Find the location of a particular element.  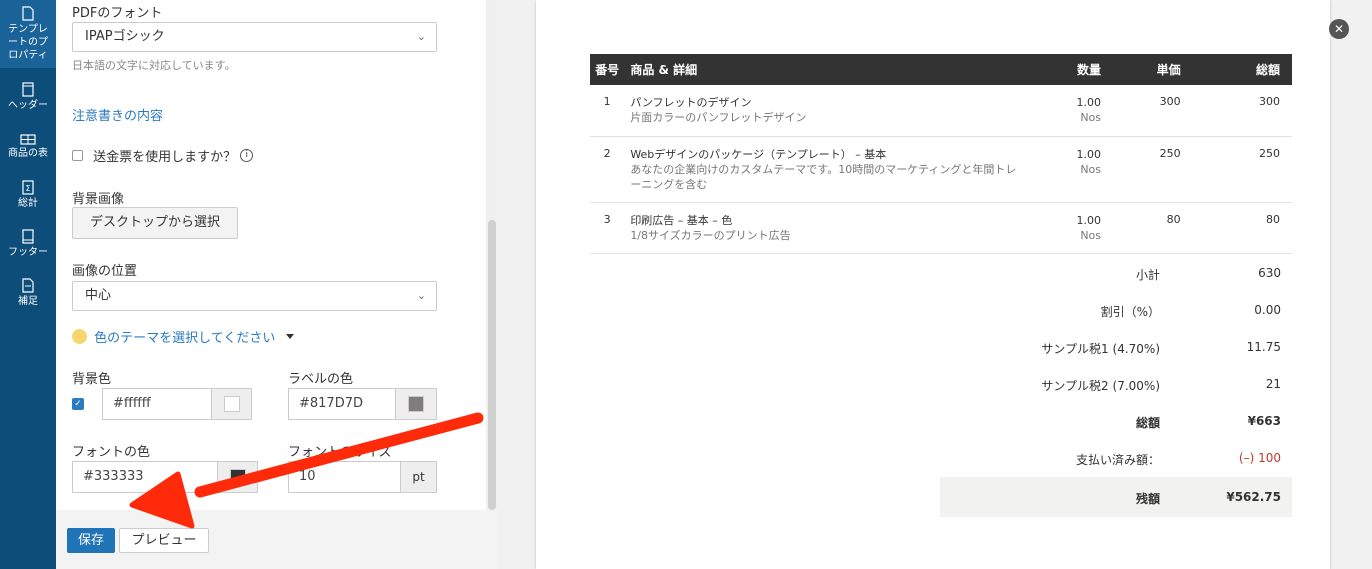

item-name: 印刷広告 – 基本 – 色 is located at coordinates (681, 220).